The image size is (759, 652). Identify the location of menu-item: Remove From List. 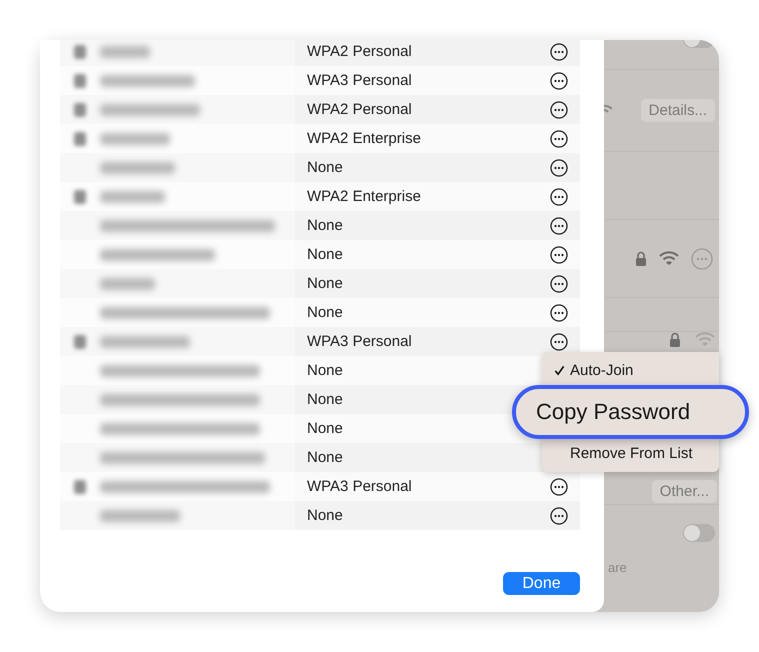
(630, 453).